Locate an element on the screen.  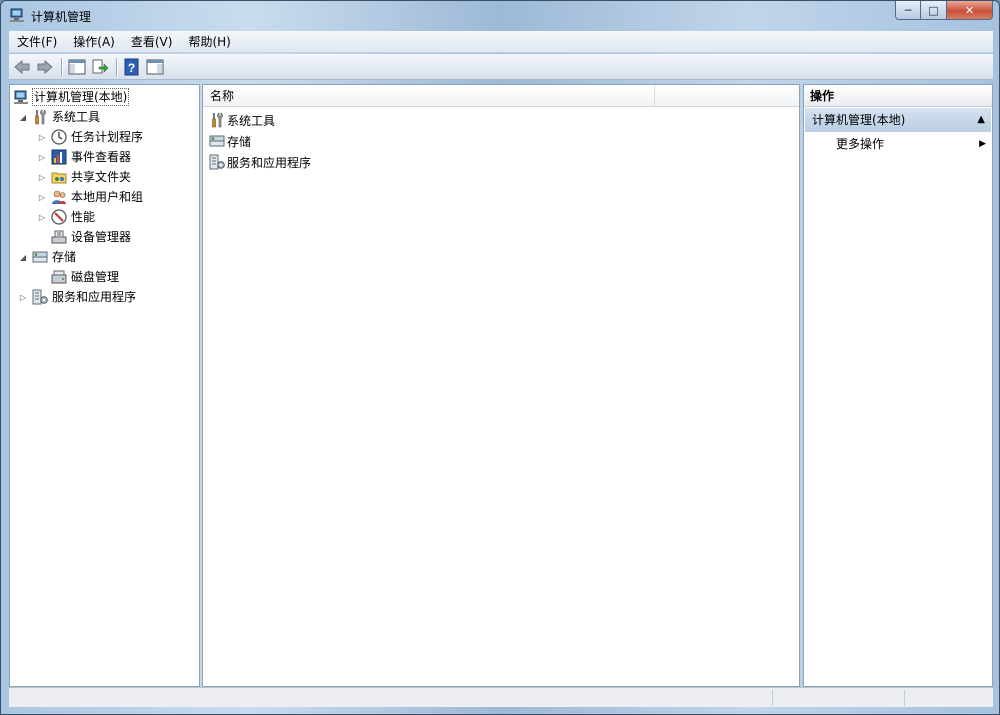
tree-item-services-applications: ▷ 服务和应用程序 is located at coordinates (77, 297).